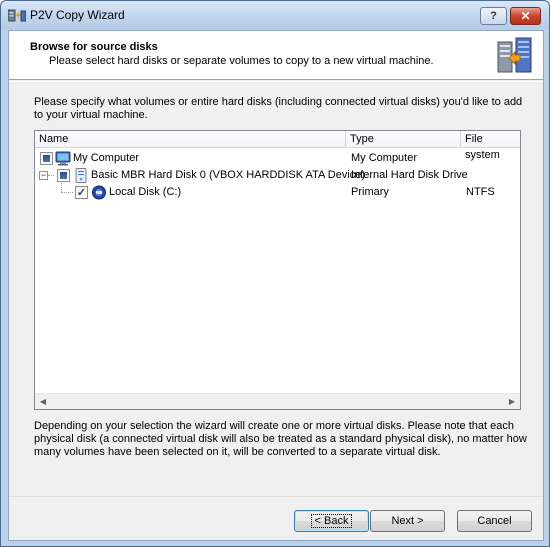  Describe the element at coordinates (277, 401) in the screenshot. I see `horizontal-scrollbar: ◀ ▶` at that location.